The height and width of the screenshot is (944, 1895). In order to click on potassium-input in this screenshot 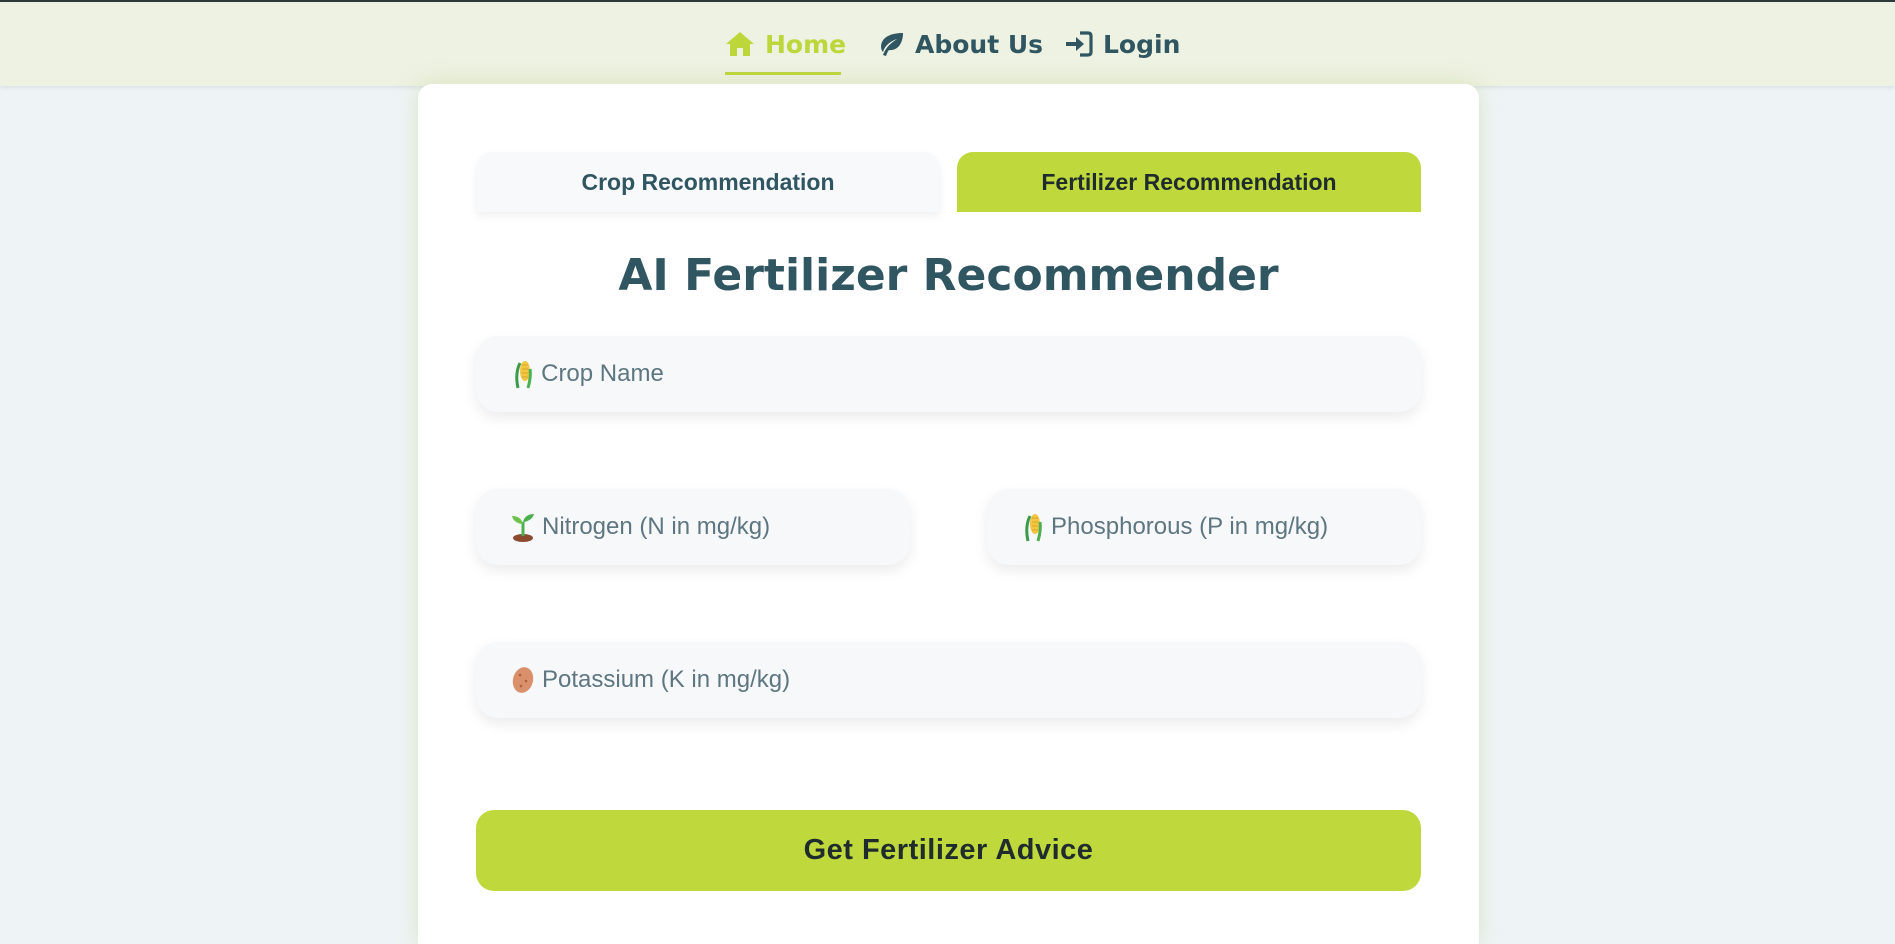, I will do `click(981, 680)`.